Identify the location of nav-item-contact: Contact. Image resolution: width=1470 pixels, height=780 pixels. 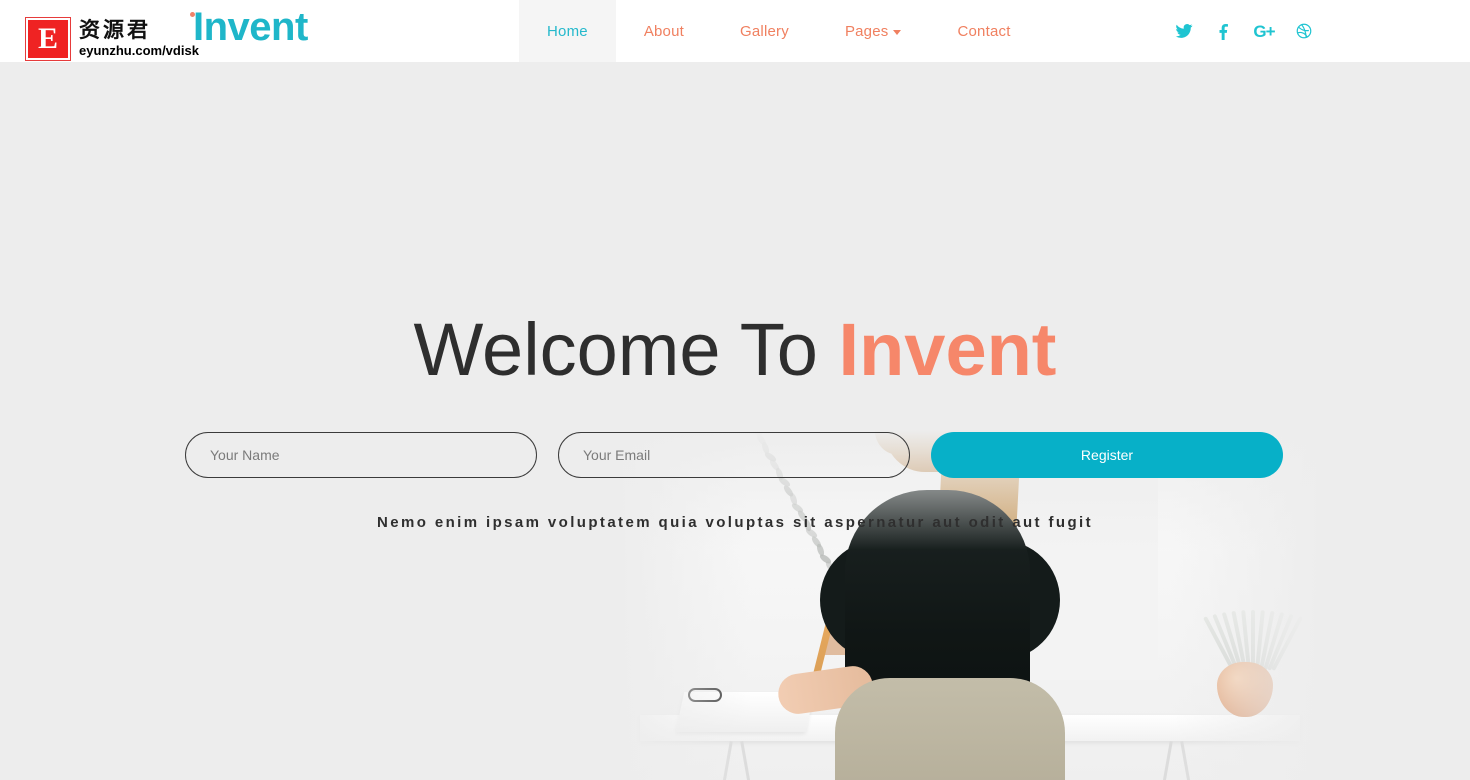
(983, 31).